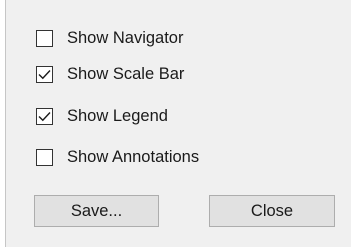  Describe the element at coordinates (125, 38) in the screenshot. I see `show-navigator-label: Show Navigator` at that location.